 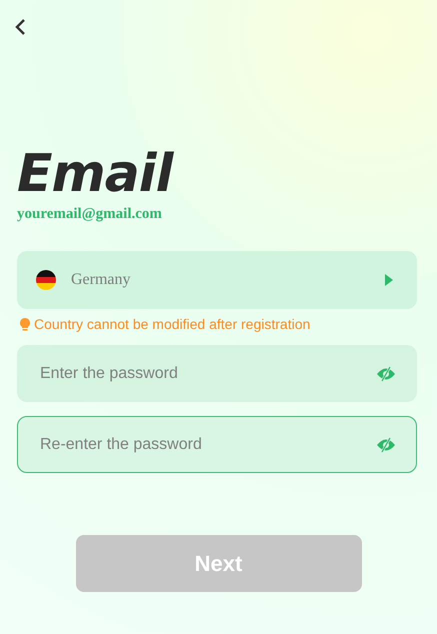 What do you see at coordinates (207, 444) in the screenshot?
I see `password-input: Re-enter the password` at bounding box center [207, 444].